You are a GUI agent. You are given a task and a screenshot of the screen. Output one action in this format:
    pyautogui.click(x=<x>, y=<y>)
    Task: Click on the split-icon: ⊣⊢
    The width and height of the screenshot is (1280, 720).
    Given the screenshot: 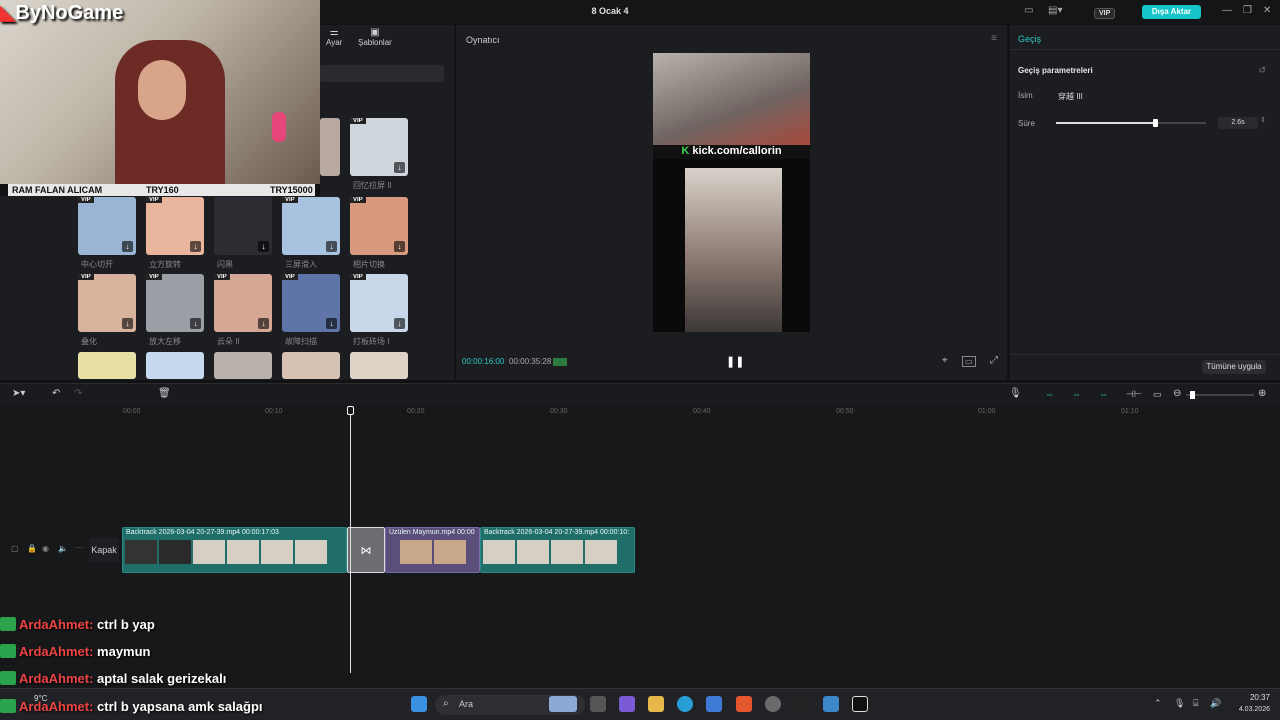 What is the action you would take?
    pyautogui.click(x=1134, y=394)
    